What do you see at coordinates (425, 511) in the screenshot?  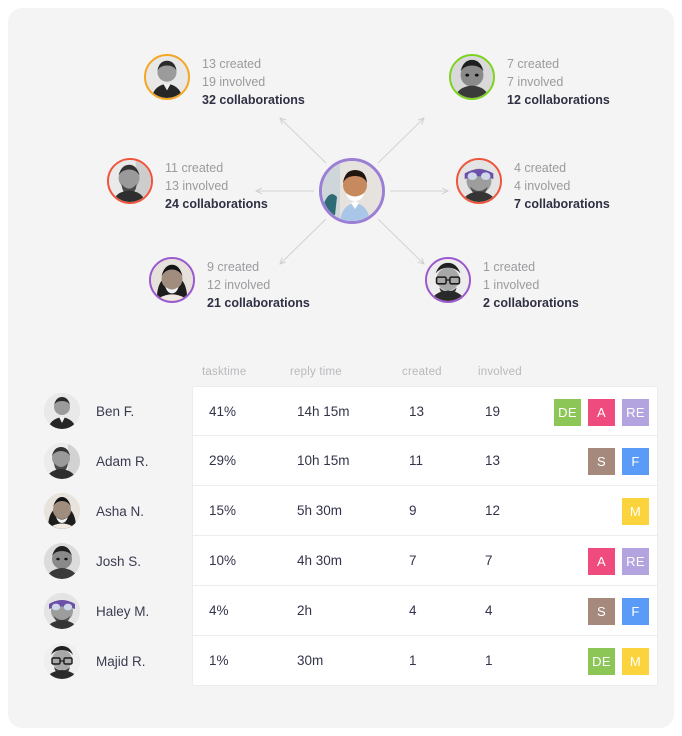 I see `member-metrics-card: 15% 5h 30m 9 12 M` at bounding box center [425, 511].